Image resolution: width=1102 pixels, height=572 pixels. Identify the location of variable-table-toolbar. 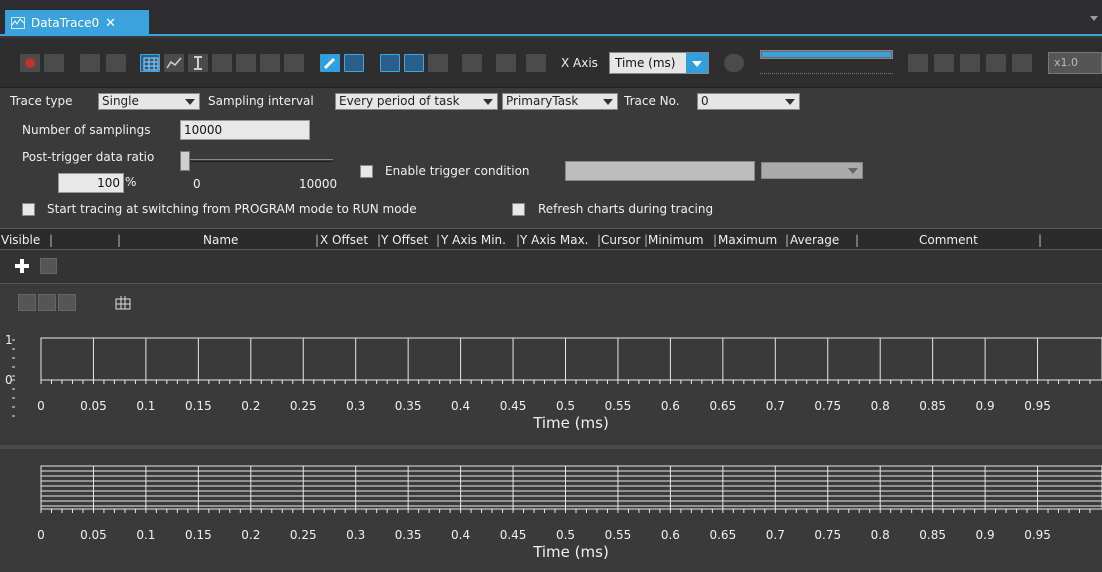
(551, 267).